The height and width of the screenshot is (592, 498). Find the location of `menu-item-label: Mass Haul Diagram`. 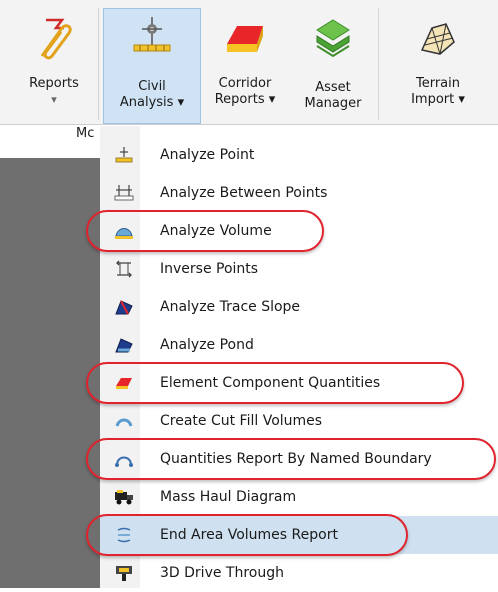

menu-item-label: Mass Haul Diagram is located at coordinates (228, 497).